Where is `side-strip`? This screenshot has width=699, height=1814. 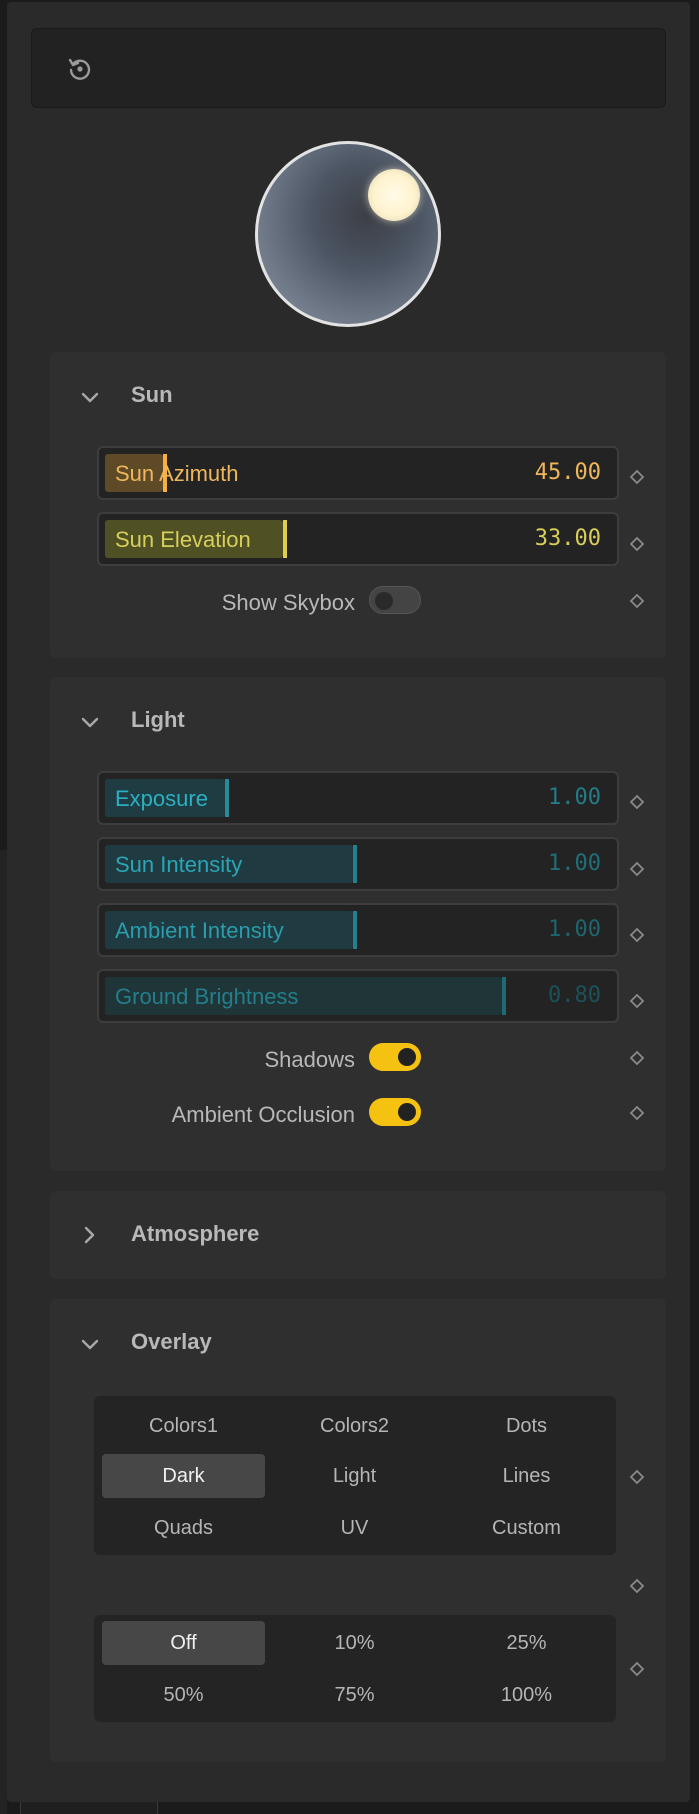 side-strip is located at coordinates (3, 1332).